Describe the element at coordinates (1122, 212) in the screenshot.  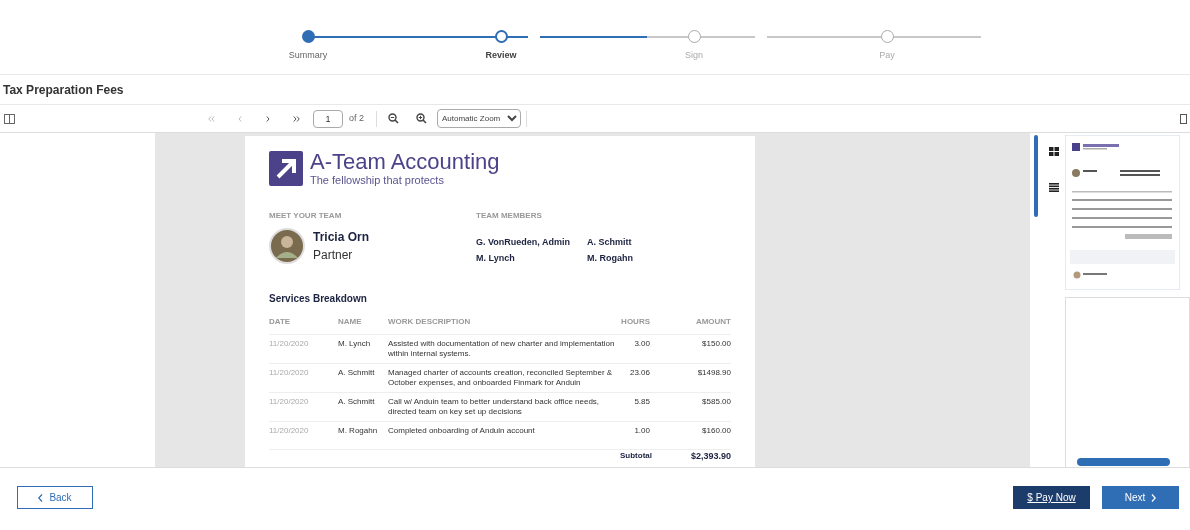
I see `page-thumbnail-drawing` at that location.